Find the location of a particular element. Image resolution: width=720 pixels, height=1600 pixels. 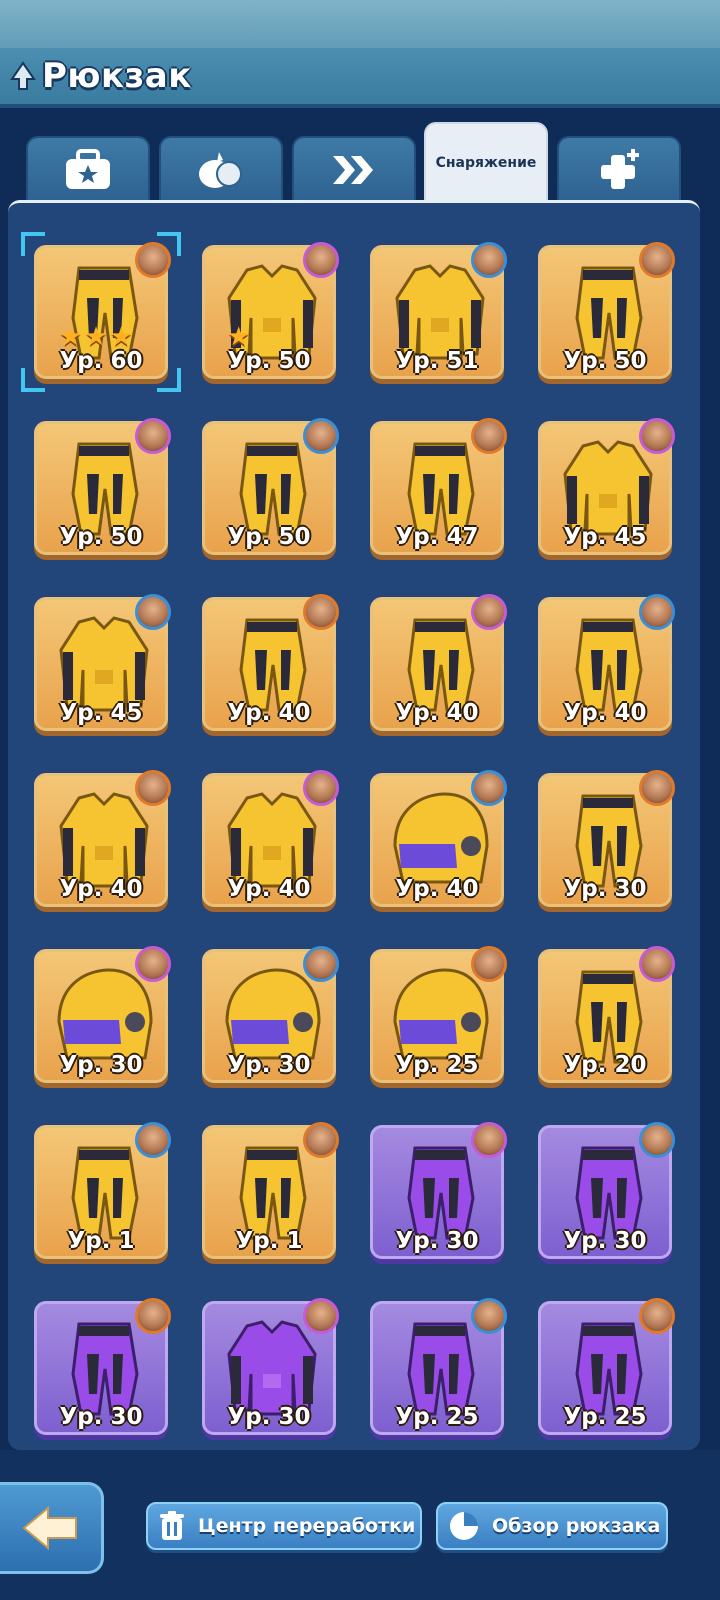

double-arrow-icon is located at coordinates (353, 170).